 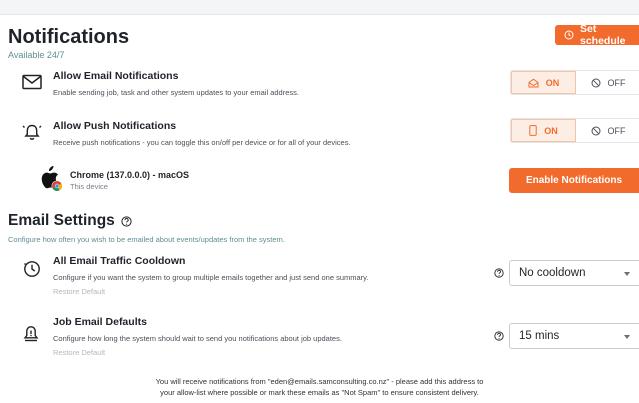 I want to click on page-title: Notifications, so click(x=69, y=37).